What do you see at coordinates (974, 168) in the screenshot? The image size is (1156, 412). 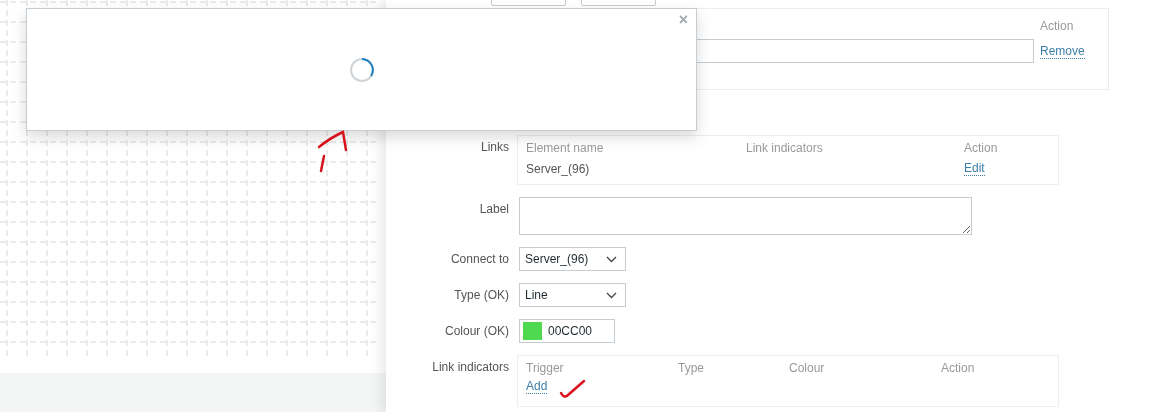 I see `edit-link: Edit` at bounding box center [974, 168].